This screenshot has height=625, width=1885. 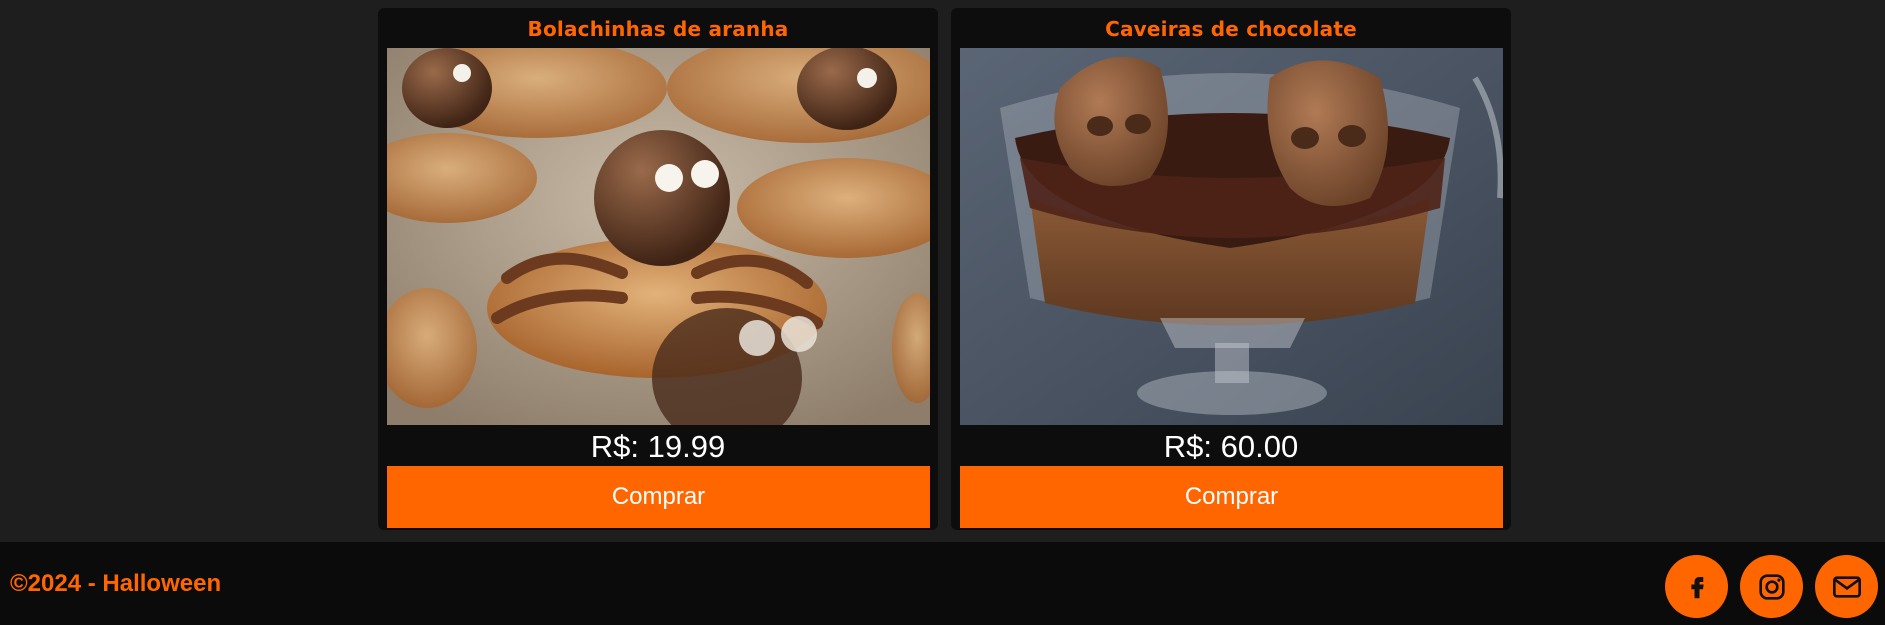 I want to click on instagram-icon, so click(x=1771, y=586).